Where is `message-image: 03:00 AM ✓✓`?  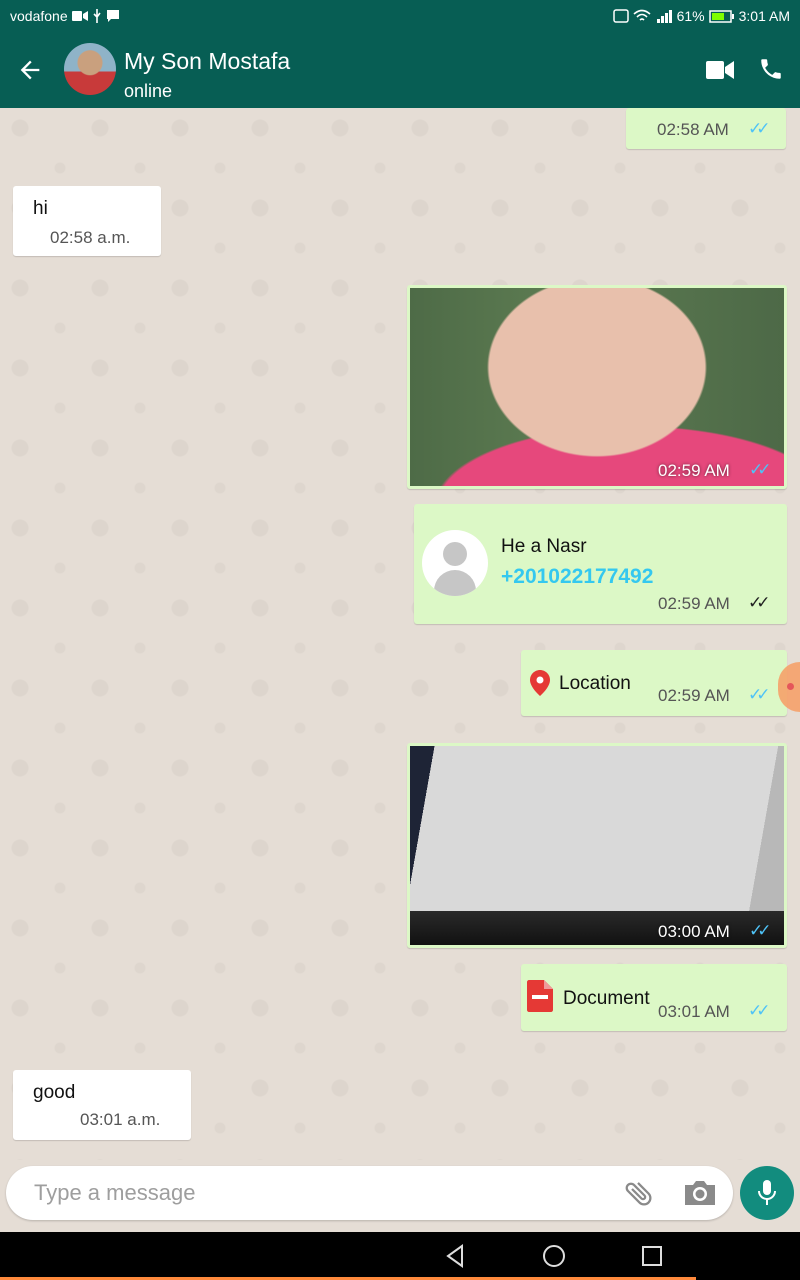
message-image: 03:00 AM ✓✓ is located at coordinates (597, 845).